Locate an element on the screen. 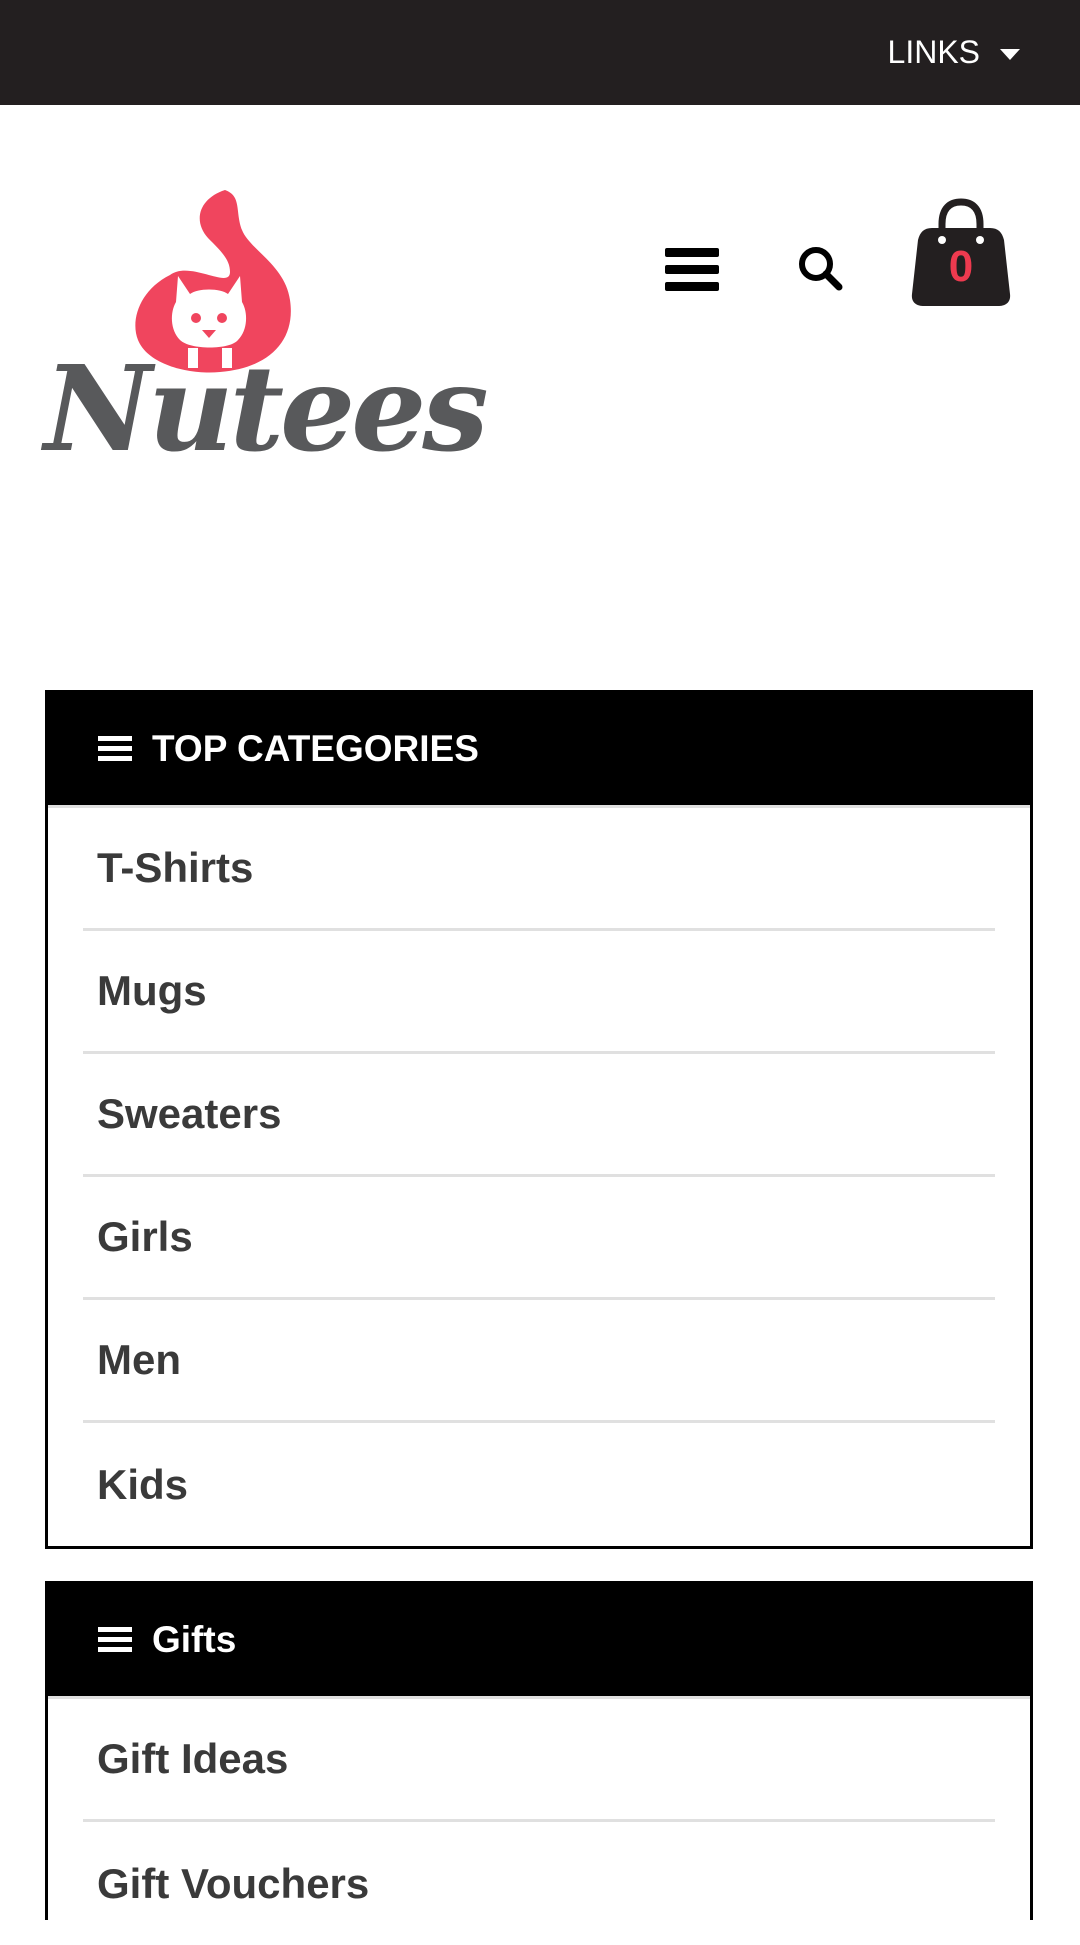 This screenshot has width=1080, height=1945. gift-item-gift-vouchers: Gift Vouchers is located at coordinates (539, 1883).